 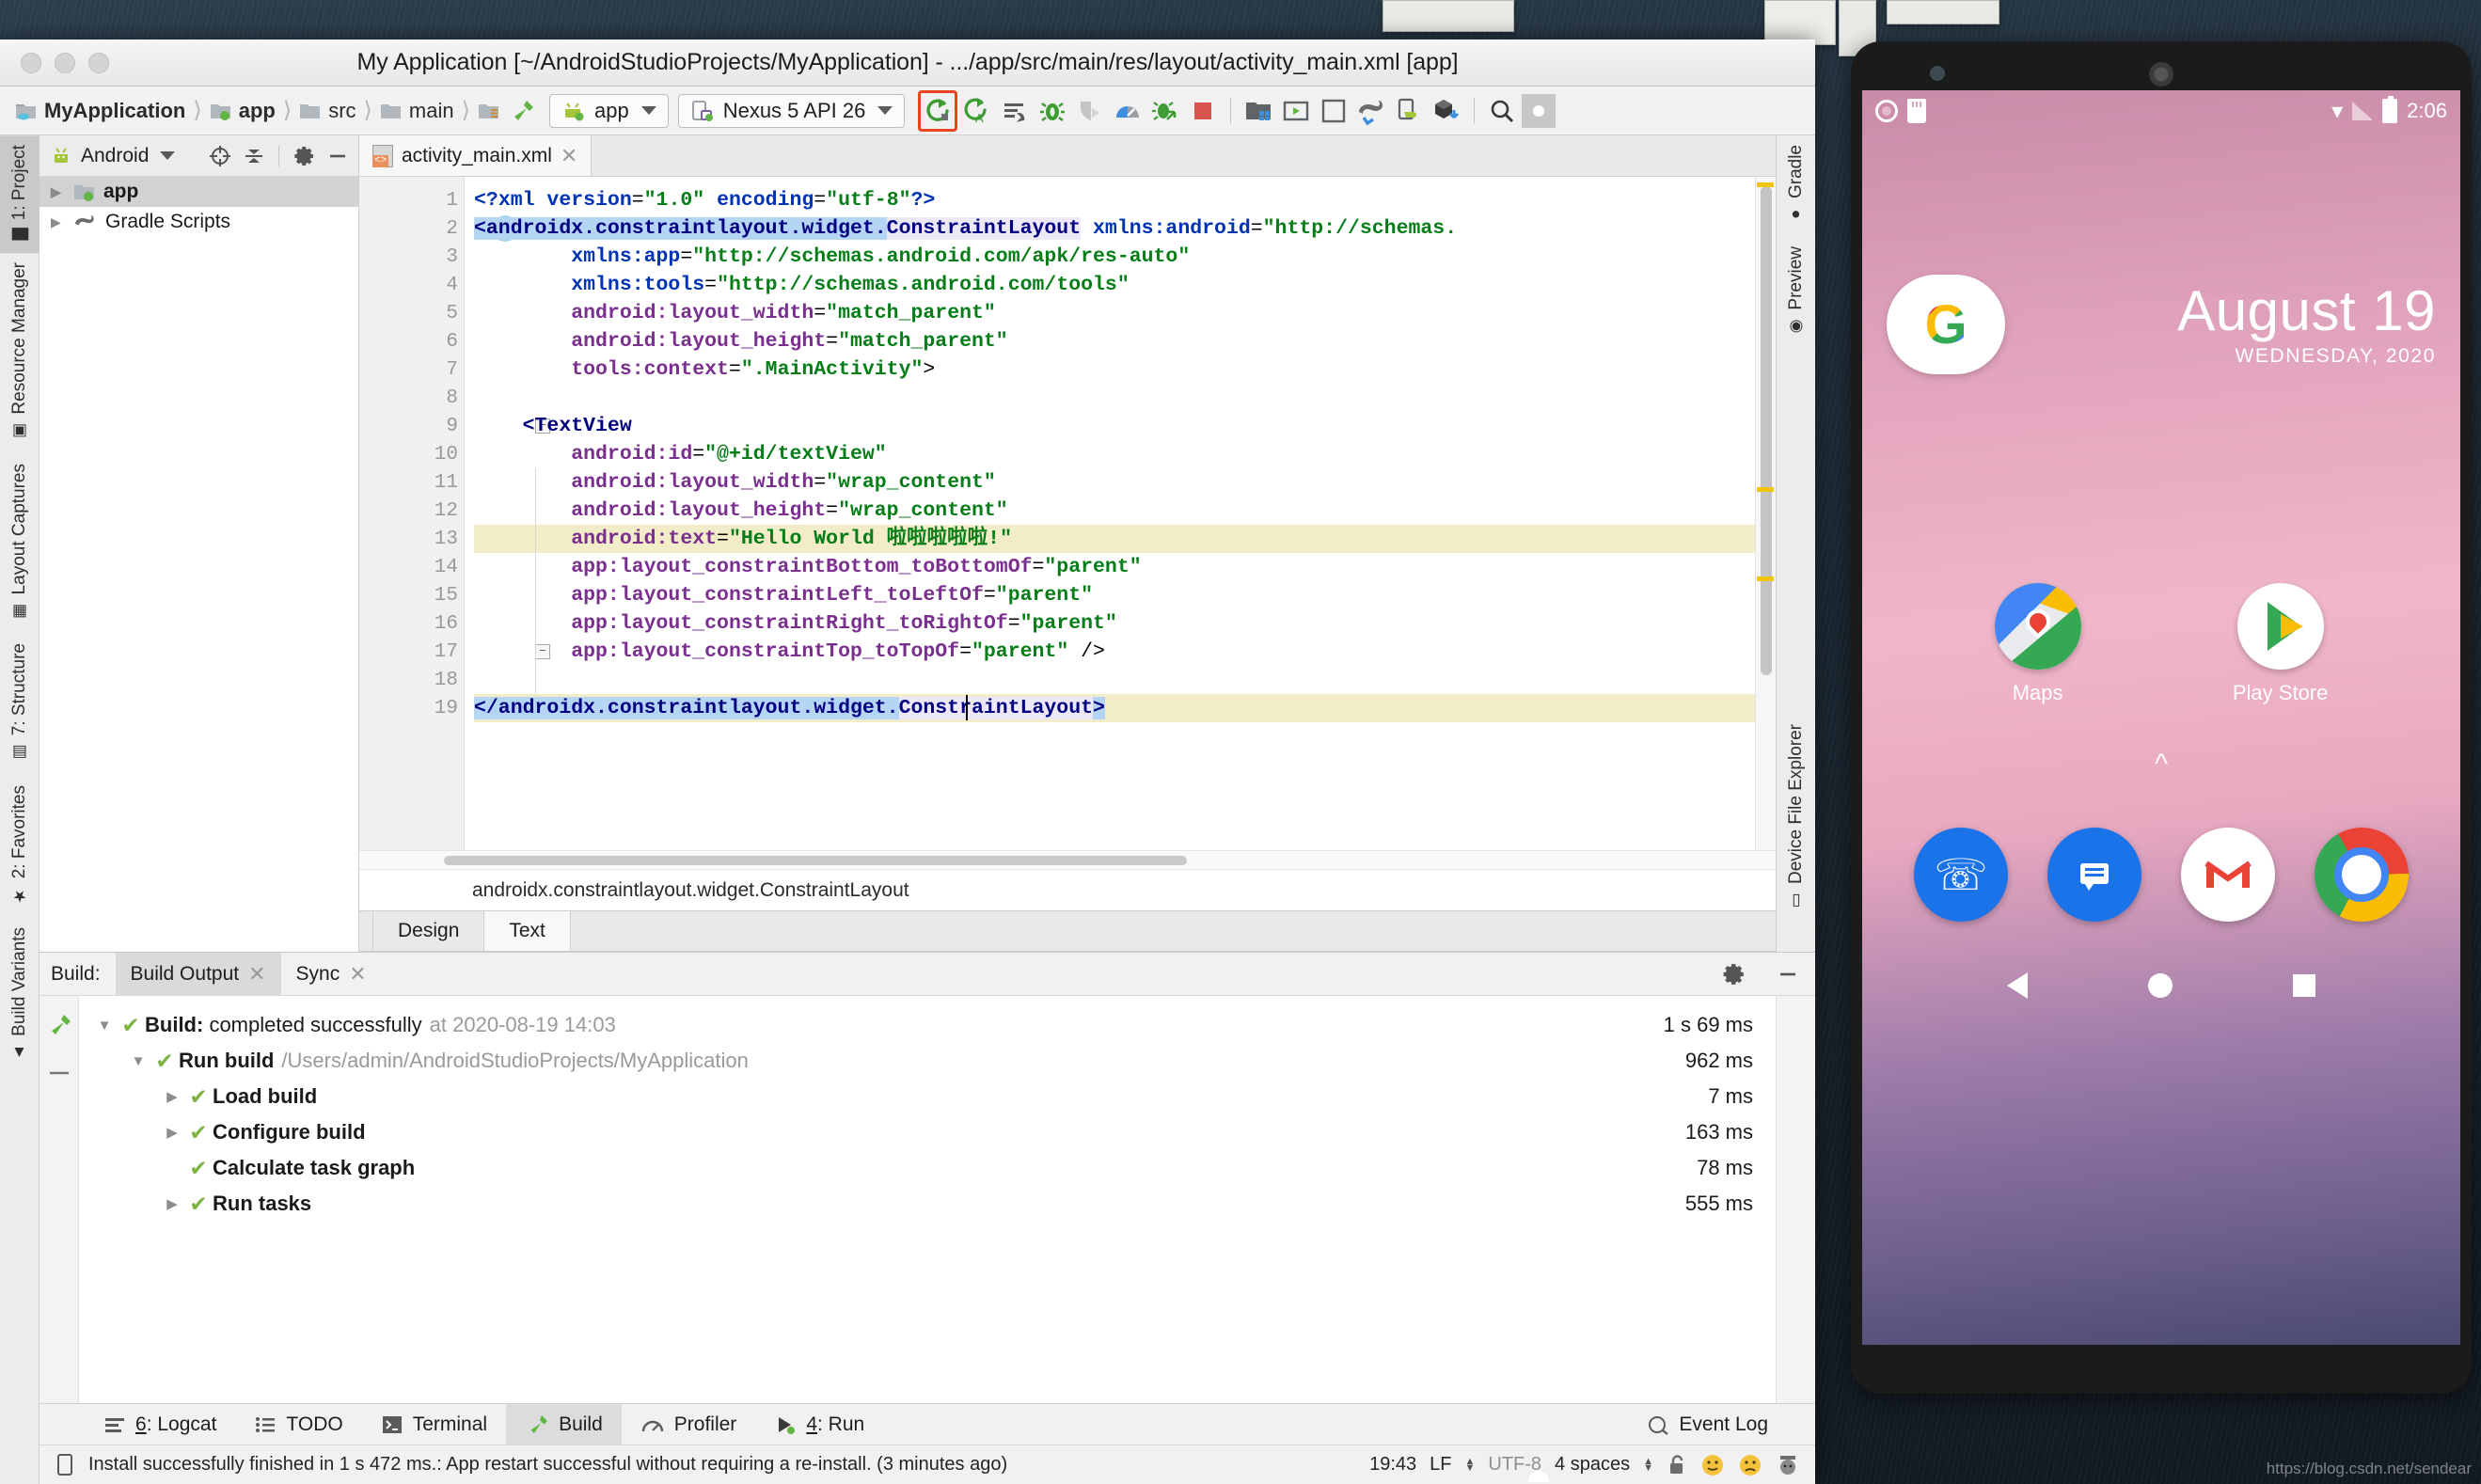 I want to click on code-line: tools:context=".MainActivity">, so click(x=1125, y=369).